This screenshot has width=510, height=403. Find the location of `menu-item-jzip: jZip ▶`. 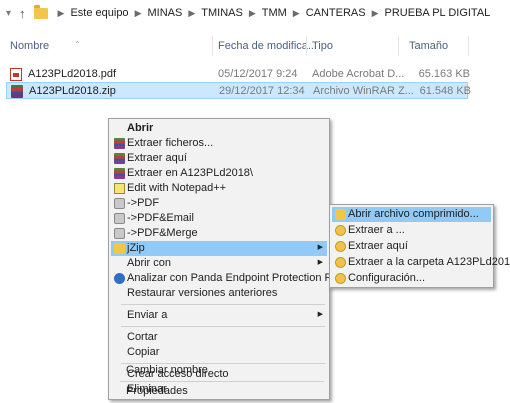

menu-item-jzip: jZip ▶ is located at coordinates (219, 248).